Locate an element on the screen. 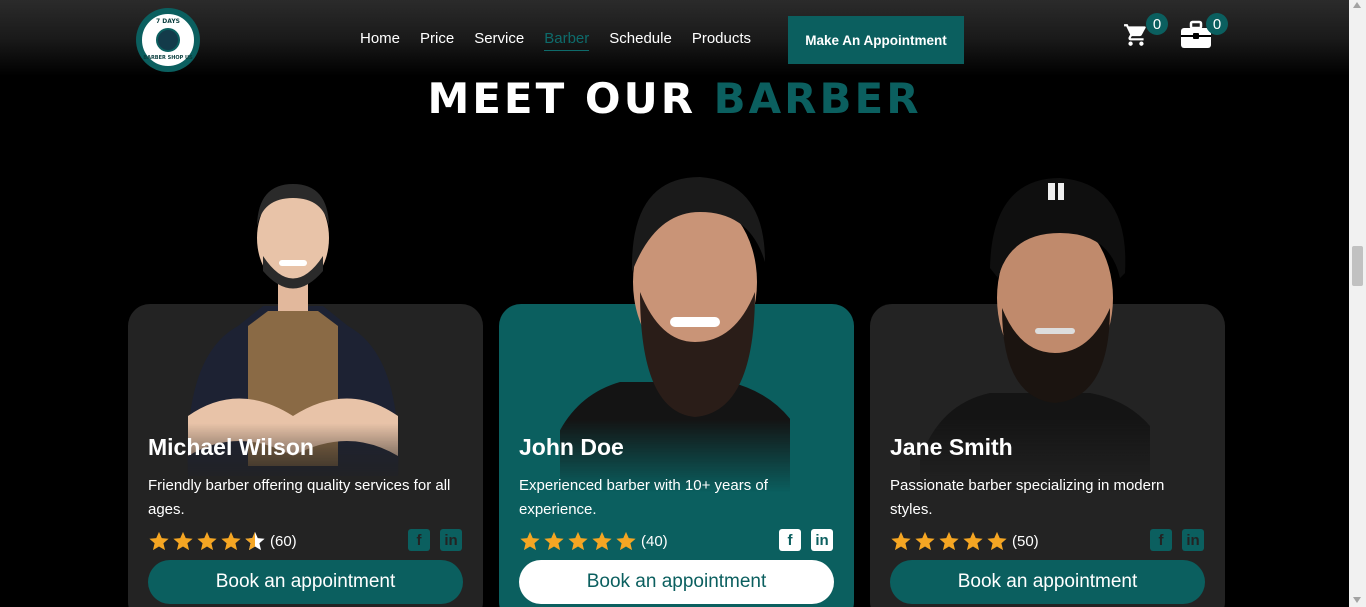 The image size is (1366, 607). nav-item-barber: Barber is located at coordinates (567, 40).